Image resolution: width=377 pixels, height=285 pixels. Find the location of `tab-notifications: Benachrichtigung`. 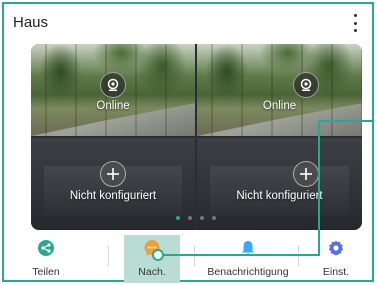

tab-notifications: Benachrichtigung is located at coordinates (248, 258).